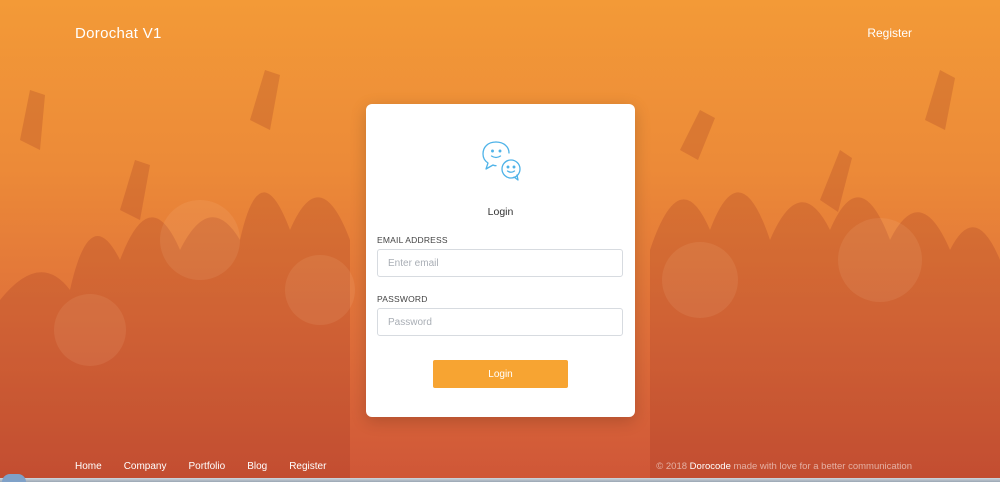 The width and height of the screenshot is (1000, 482). What do you see at coordinates (672, 466) in the screenshot?
I see `copyright-prefix: © 2018` at bounding box center [672, 466].